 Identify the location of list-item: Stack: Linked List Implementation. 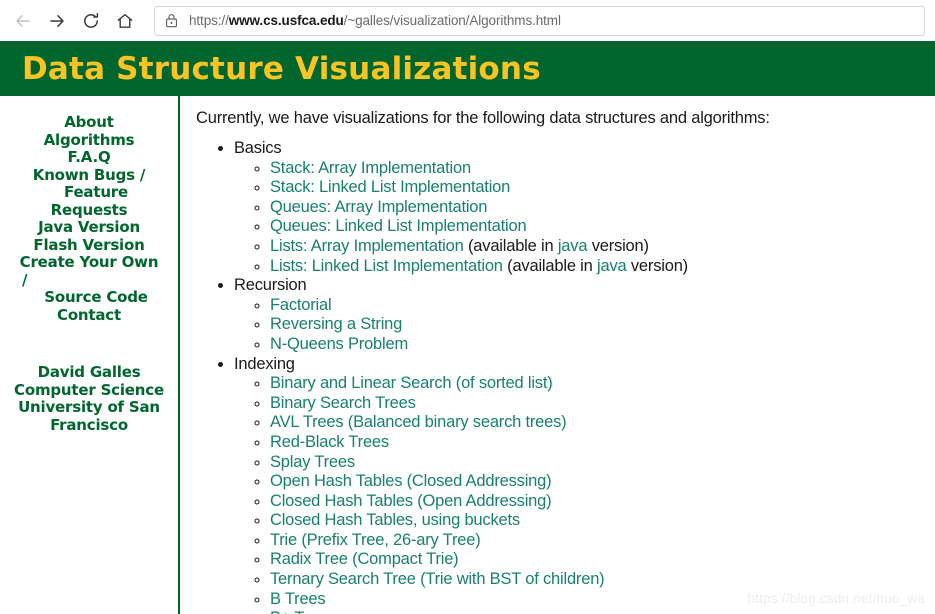
(602, 188).